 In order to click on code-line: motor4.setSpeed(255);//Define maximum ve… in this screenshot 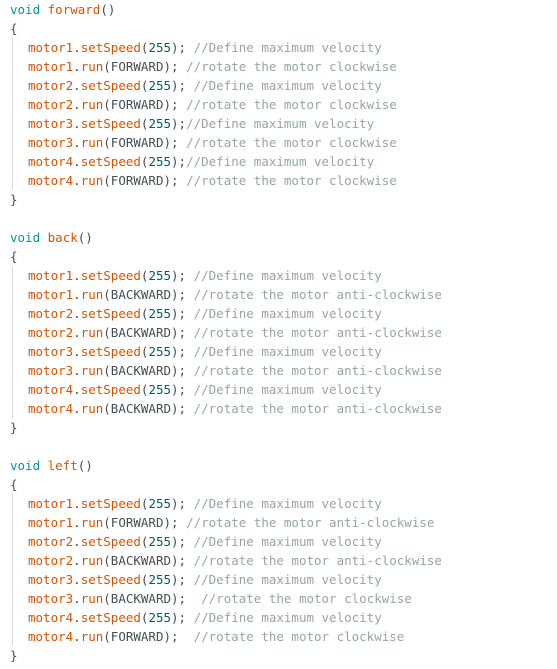, I will do `click(281, 161)`.